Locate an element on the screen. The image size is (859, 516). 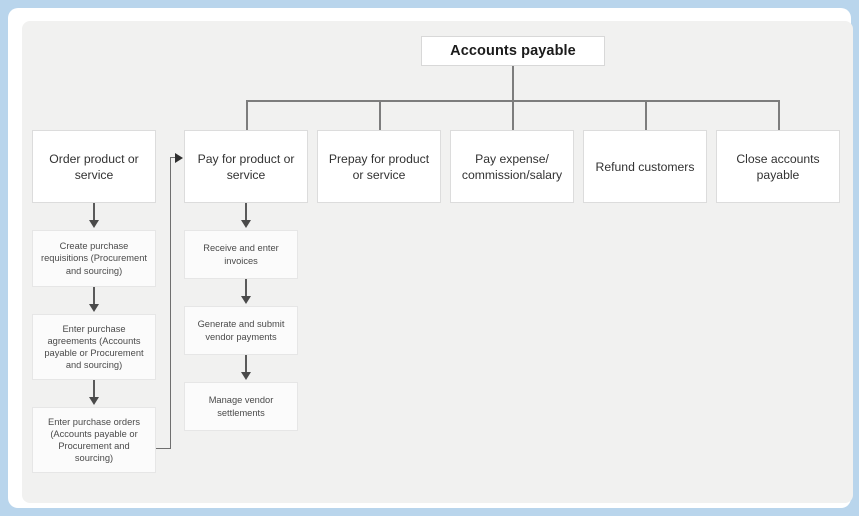
node-receive-and-enter-invoices: Receive and enter invoices is located at coordinates (241, 254).